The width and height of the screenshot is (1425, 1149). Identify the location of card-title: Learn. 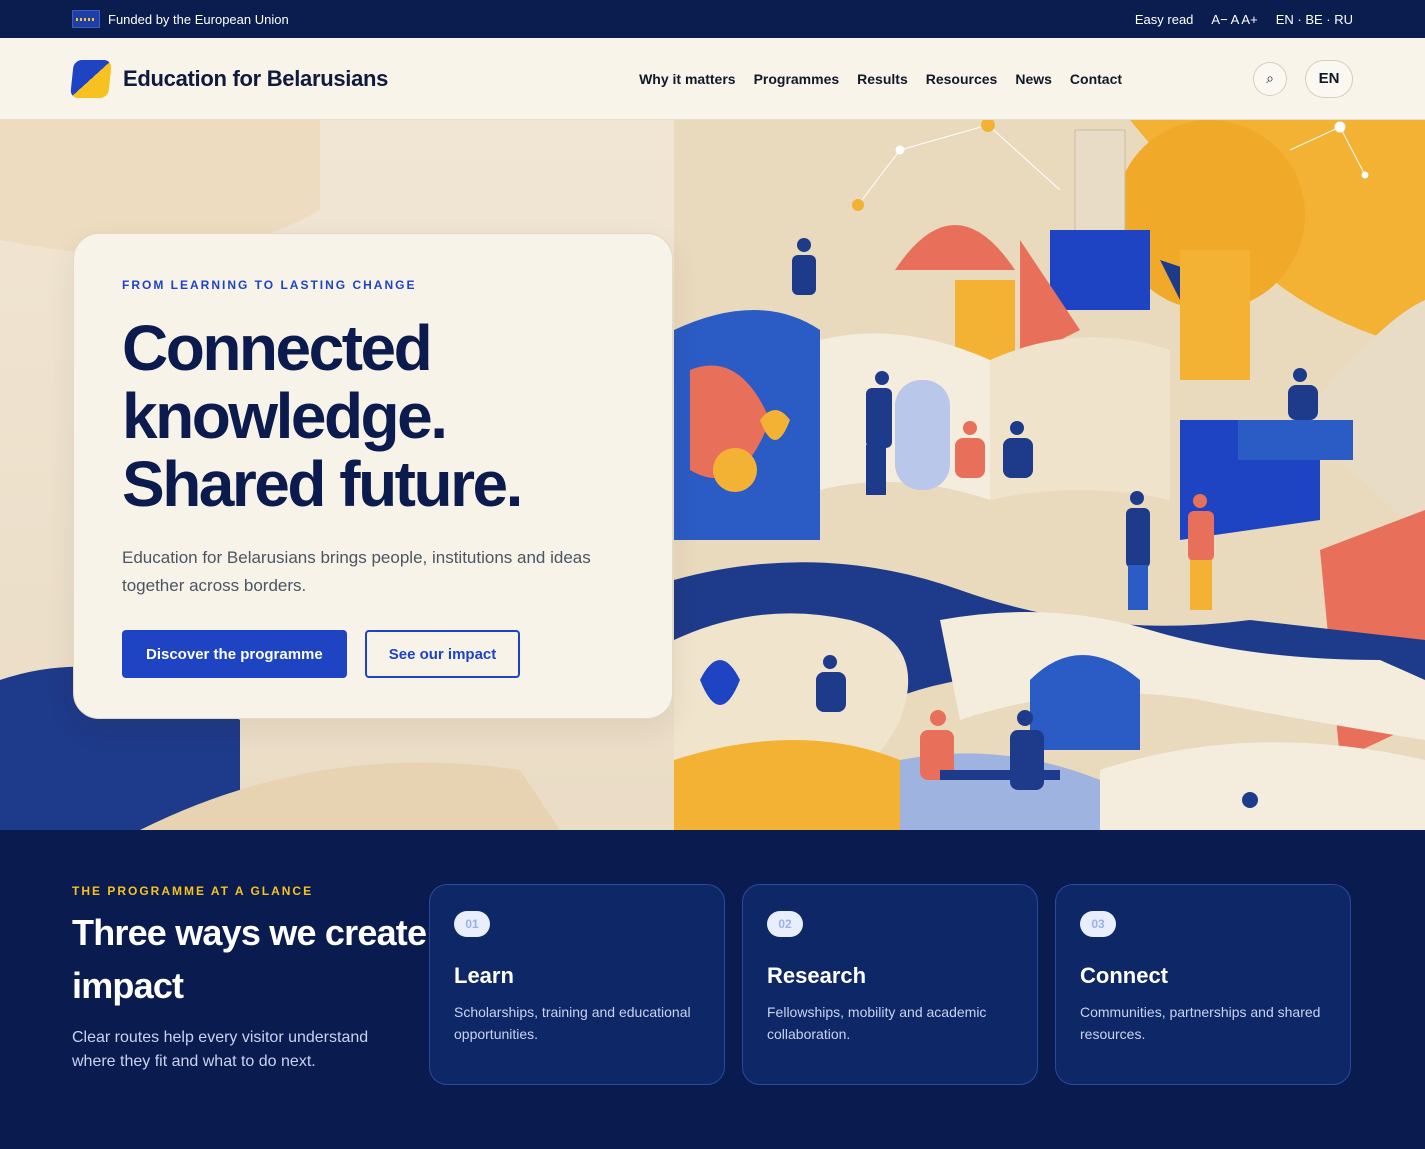
(484, 975).